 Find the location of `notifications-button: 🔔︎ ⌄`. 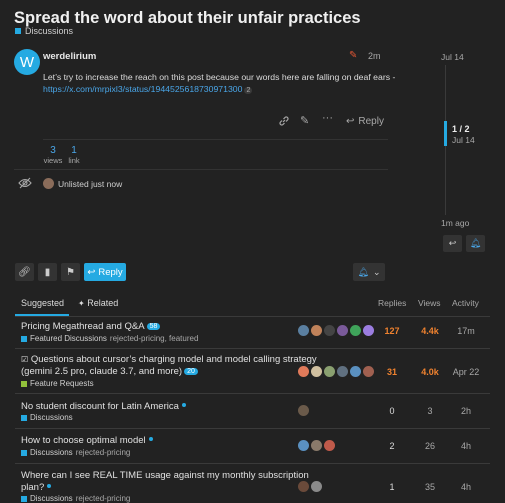

notifications-button: 🔔︎ ⌄ is located at coordinates (369, 272).